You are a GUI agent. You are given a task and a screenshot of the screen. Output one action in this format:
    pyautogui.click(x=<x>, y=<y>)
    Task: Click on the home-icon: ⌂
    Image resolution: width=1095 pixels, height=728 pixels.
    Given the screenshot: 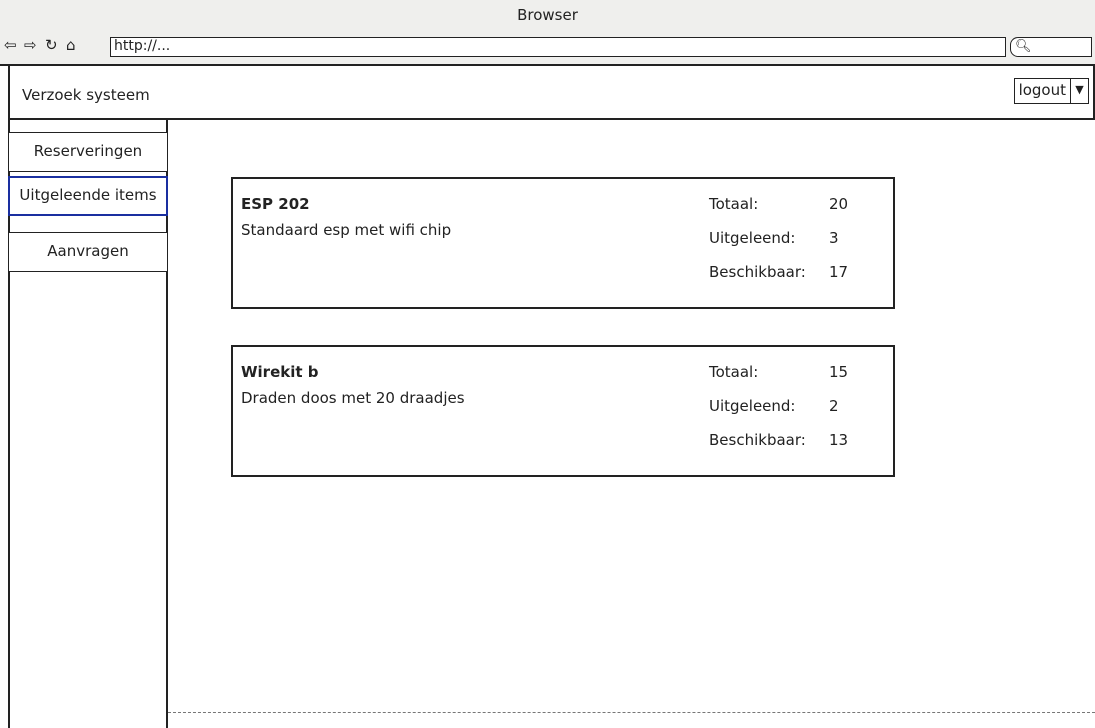 What is the action you would take?
    pyautogui.click(x=71, y=45)
    